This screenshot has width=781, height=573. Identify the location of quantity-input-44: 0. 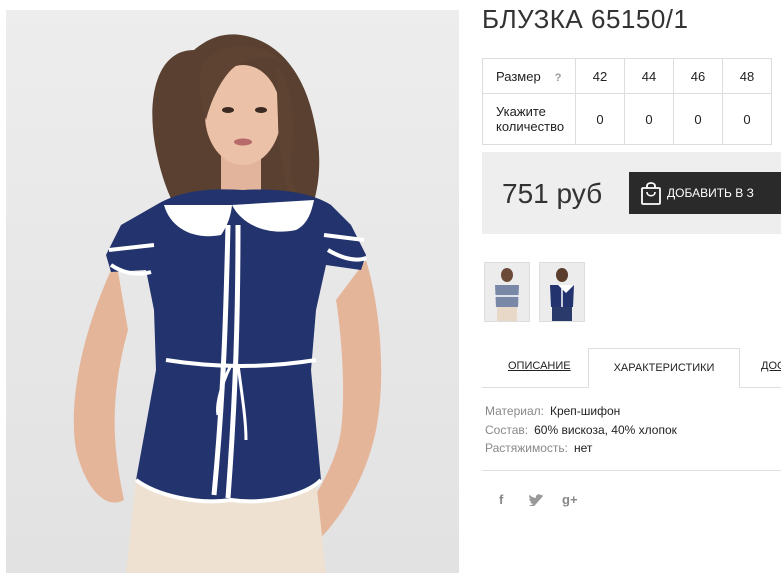
(649, 119).